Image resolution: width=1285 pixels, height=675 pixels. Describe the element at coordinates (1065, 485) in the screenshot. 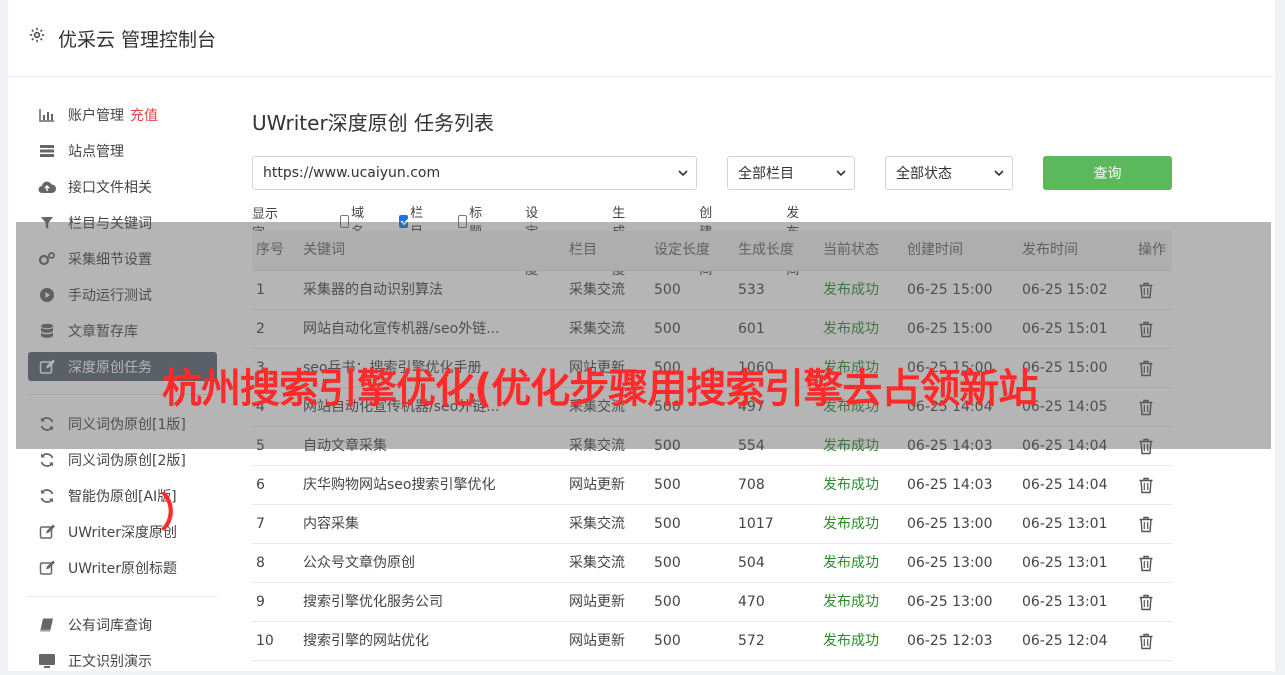

I see `row-published: 06-25 14:04` at that location.